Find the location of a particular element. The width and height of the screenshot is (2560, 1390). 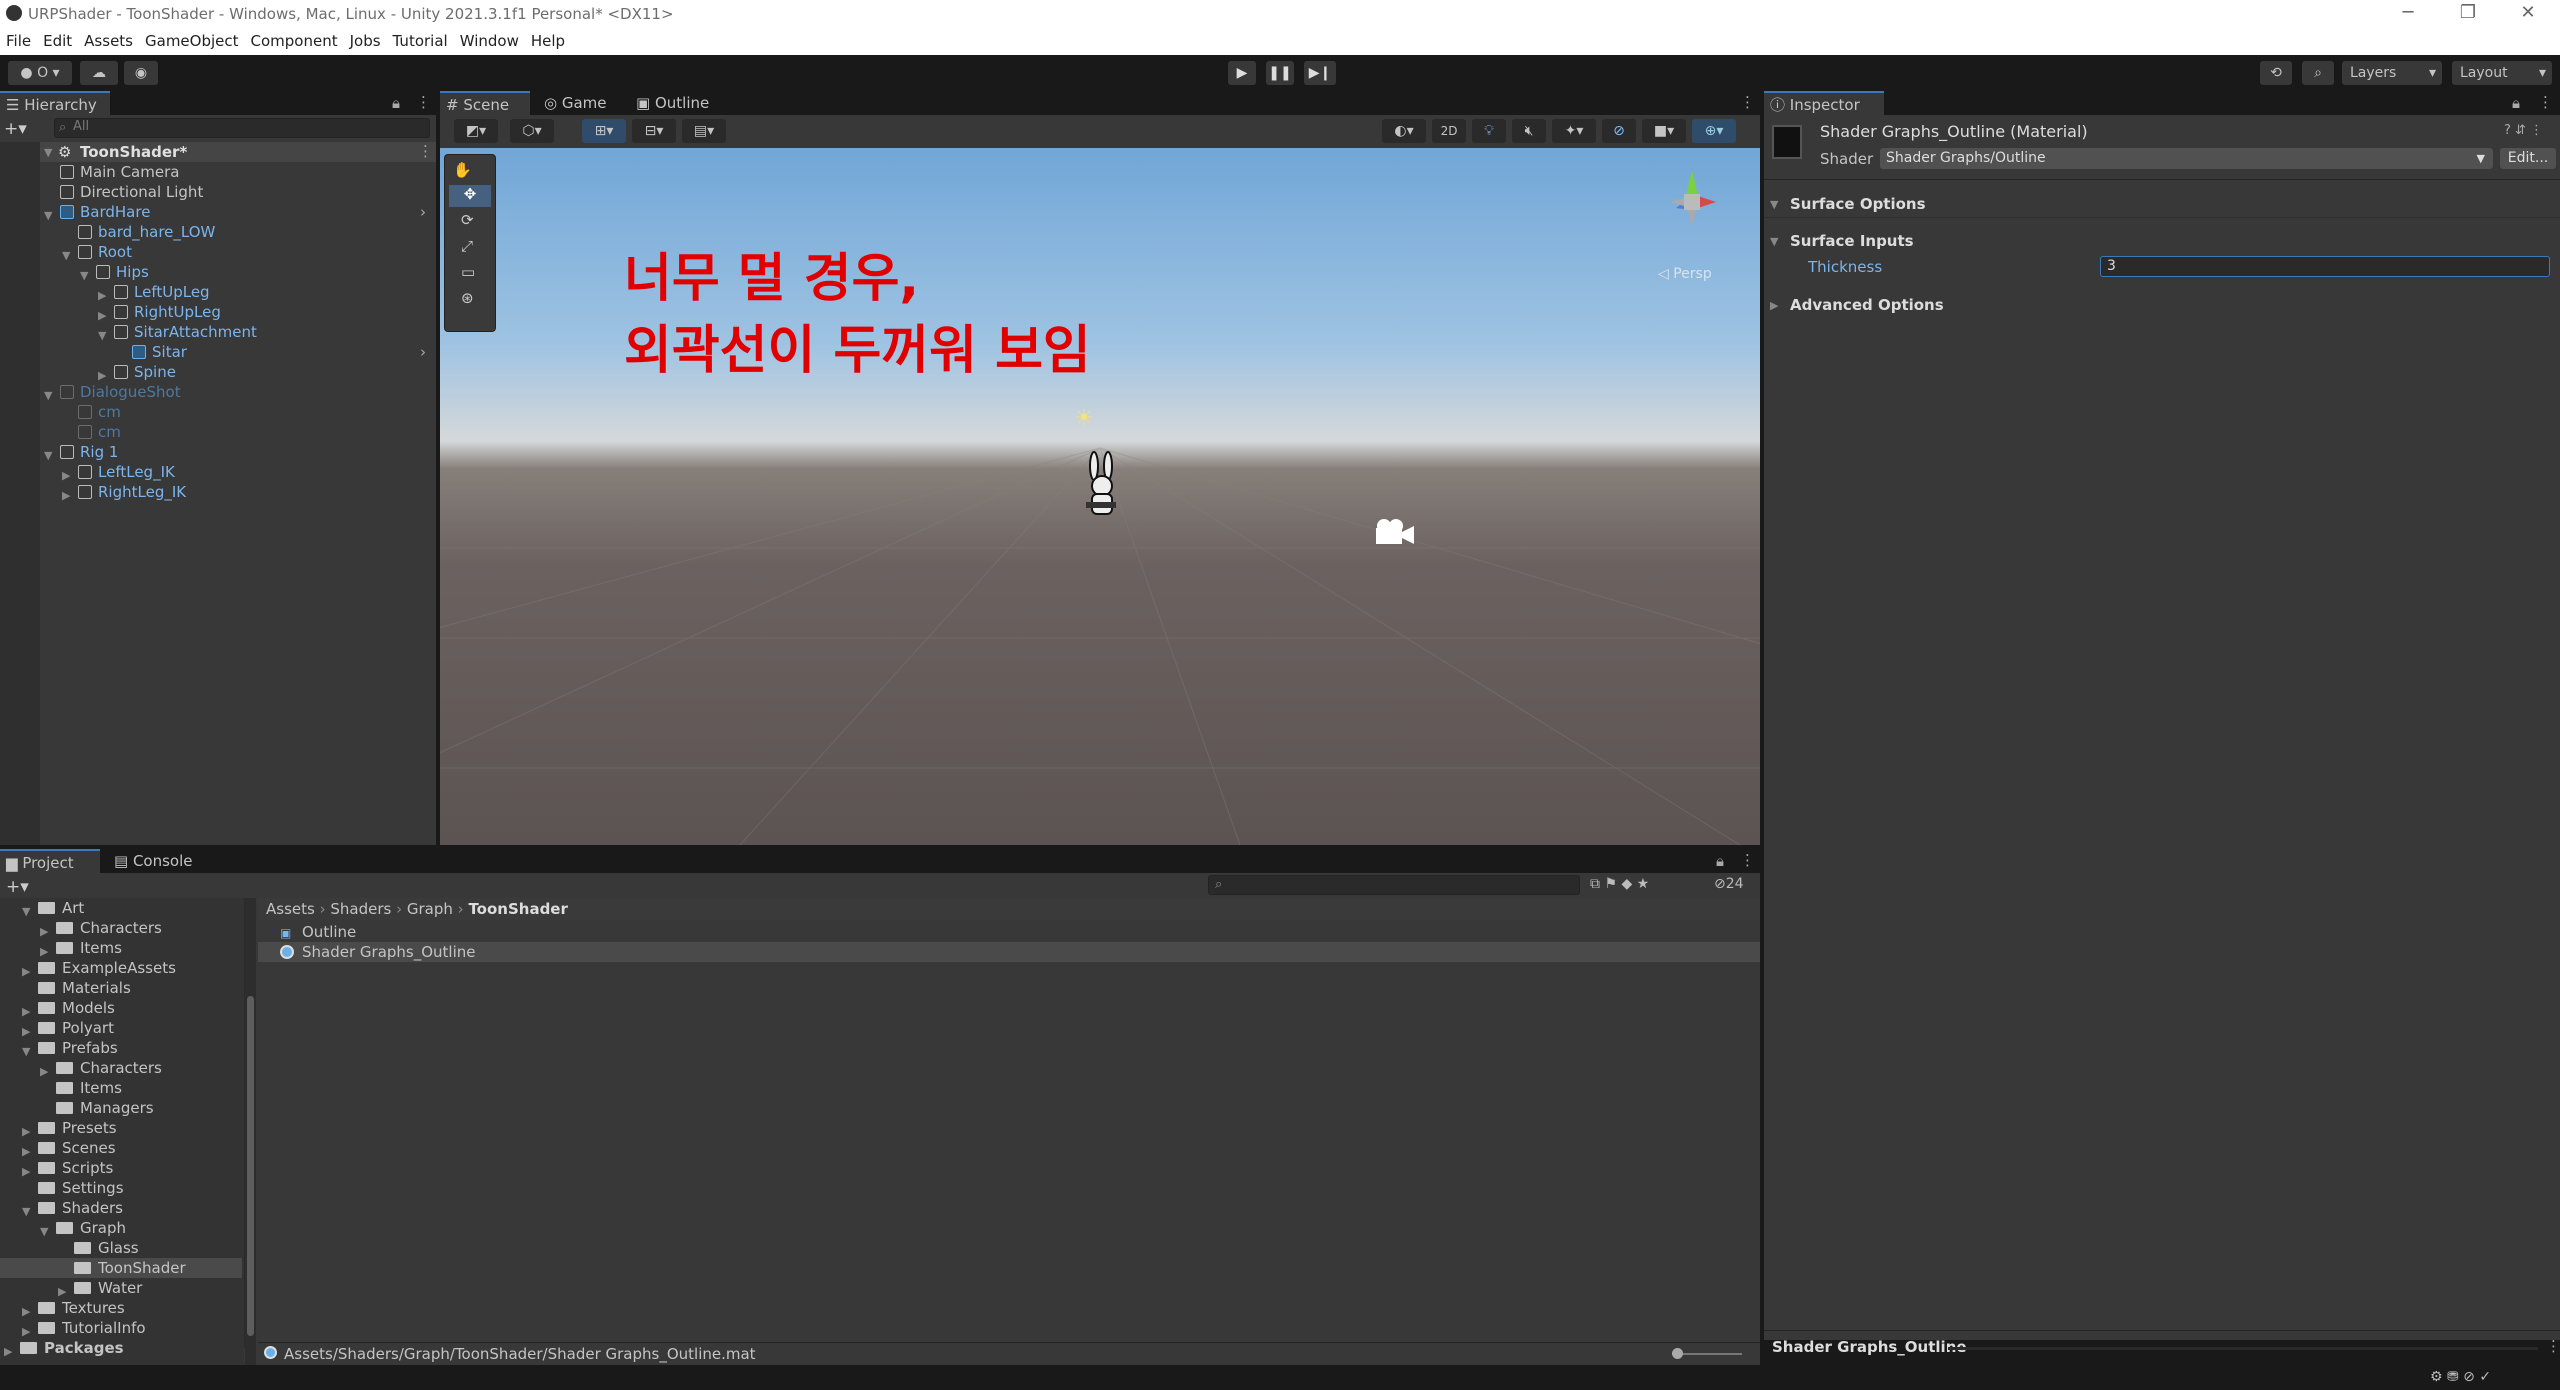

sun-light-icon: ☀ is located at coordinates (1084, 418).